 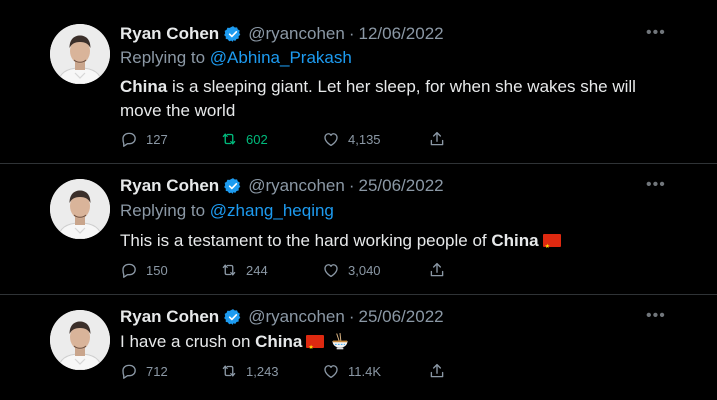 What do you see at coordinates (157, 270) in the screenshot?
I see `reply-count: 150` at bounding box center [157, 270].